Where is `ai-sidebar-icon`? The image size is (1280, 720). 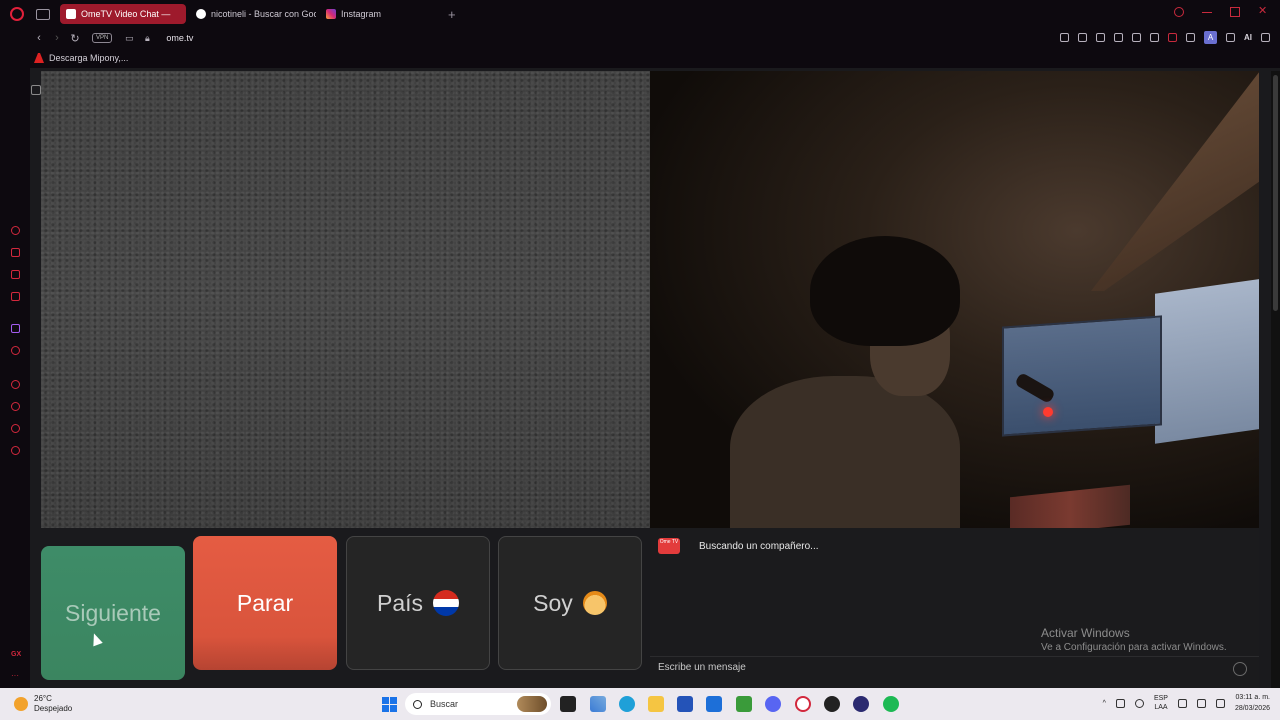
ai-sidebar-icon is located at coordinates (15, 230).